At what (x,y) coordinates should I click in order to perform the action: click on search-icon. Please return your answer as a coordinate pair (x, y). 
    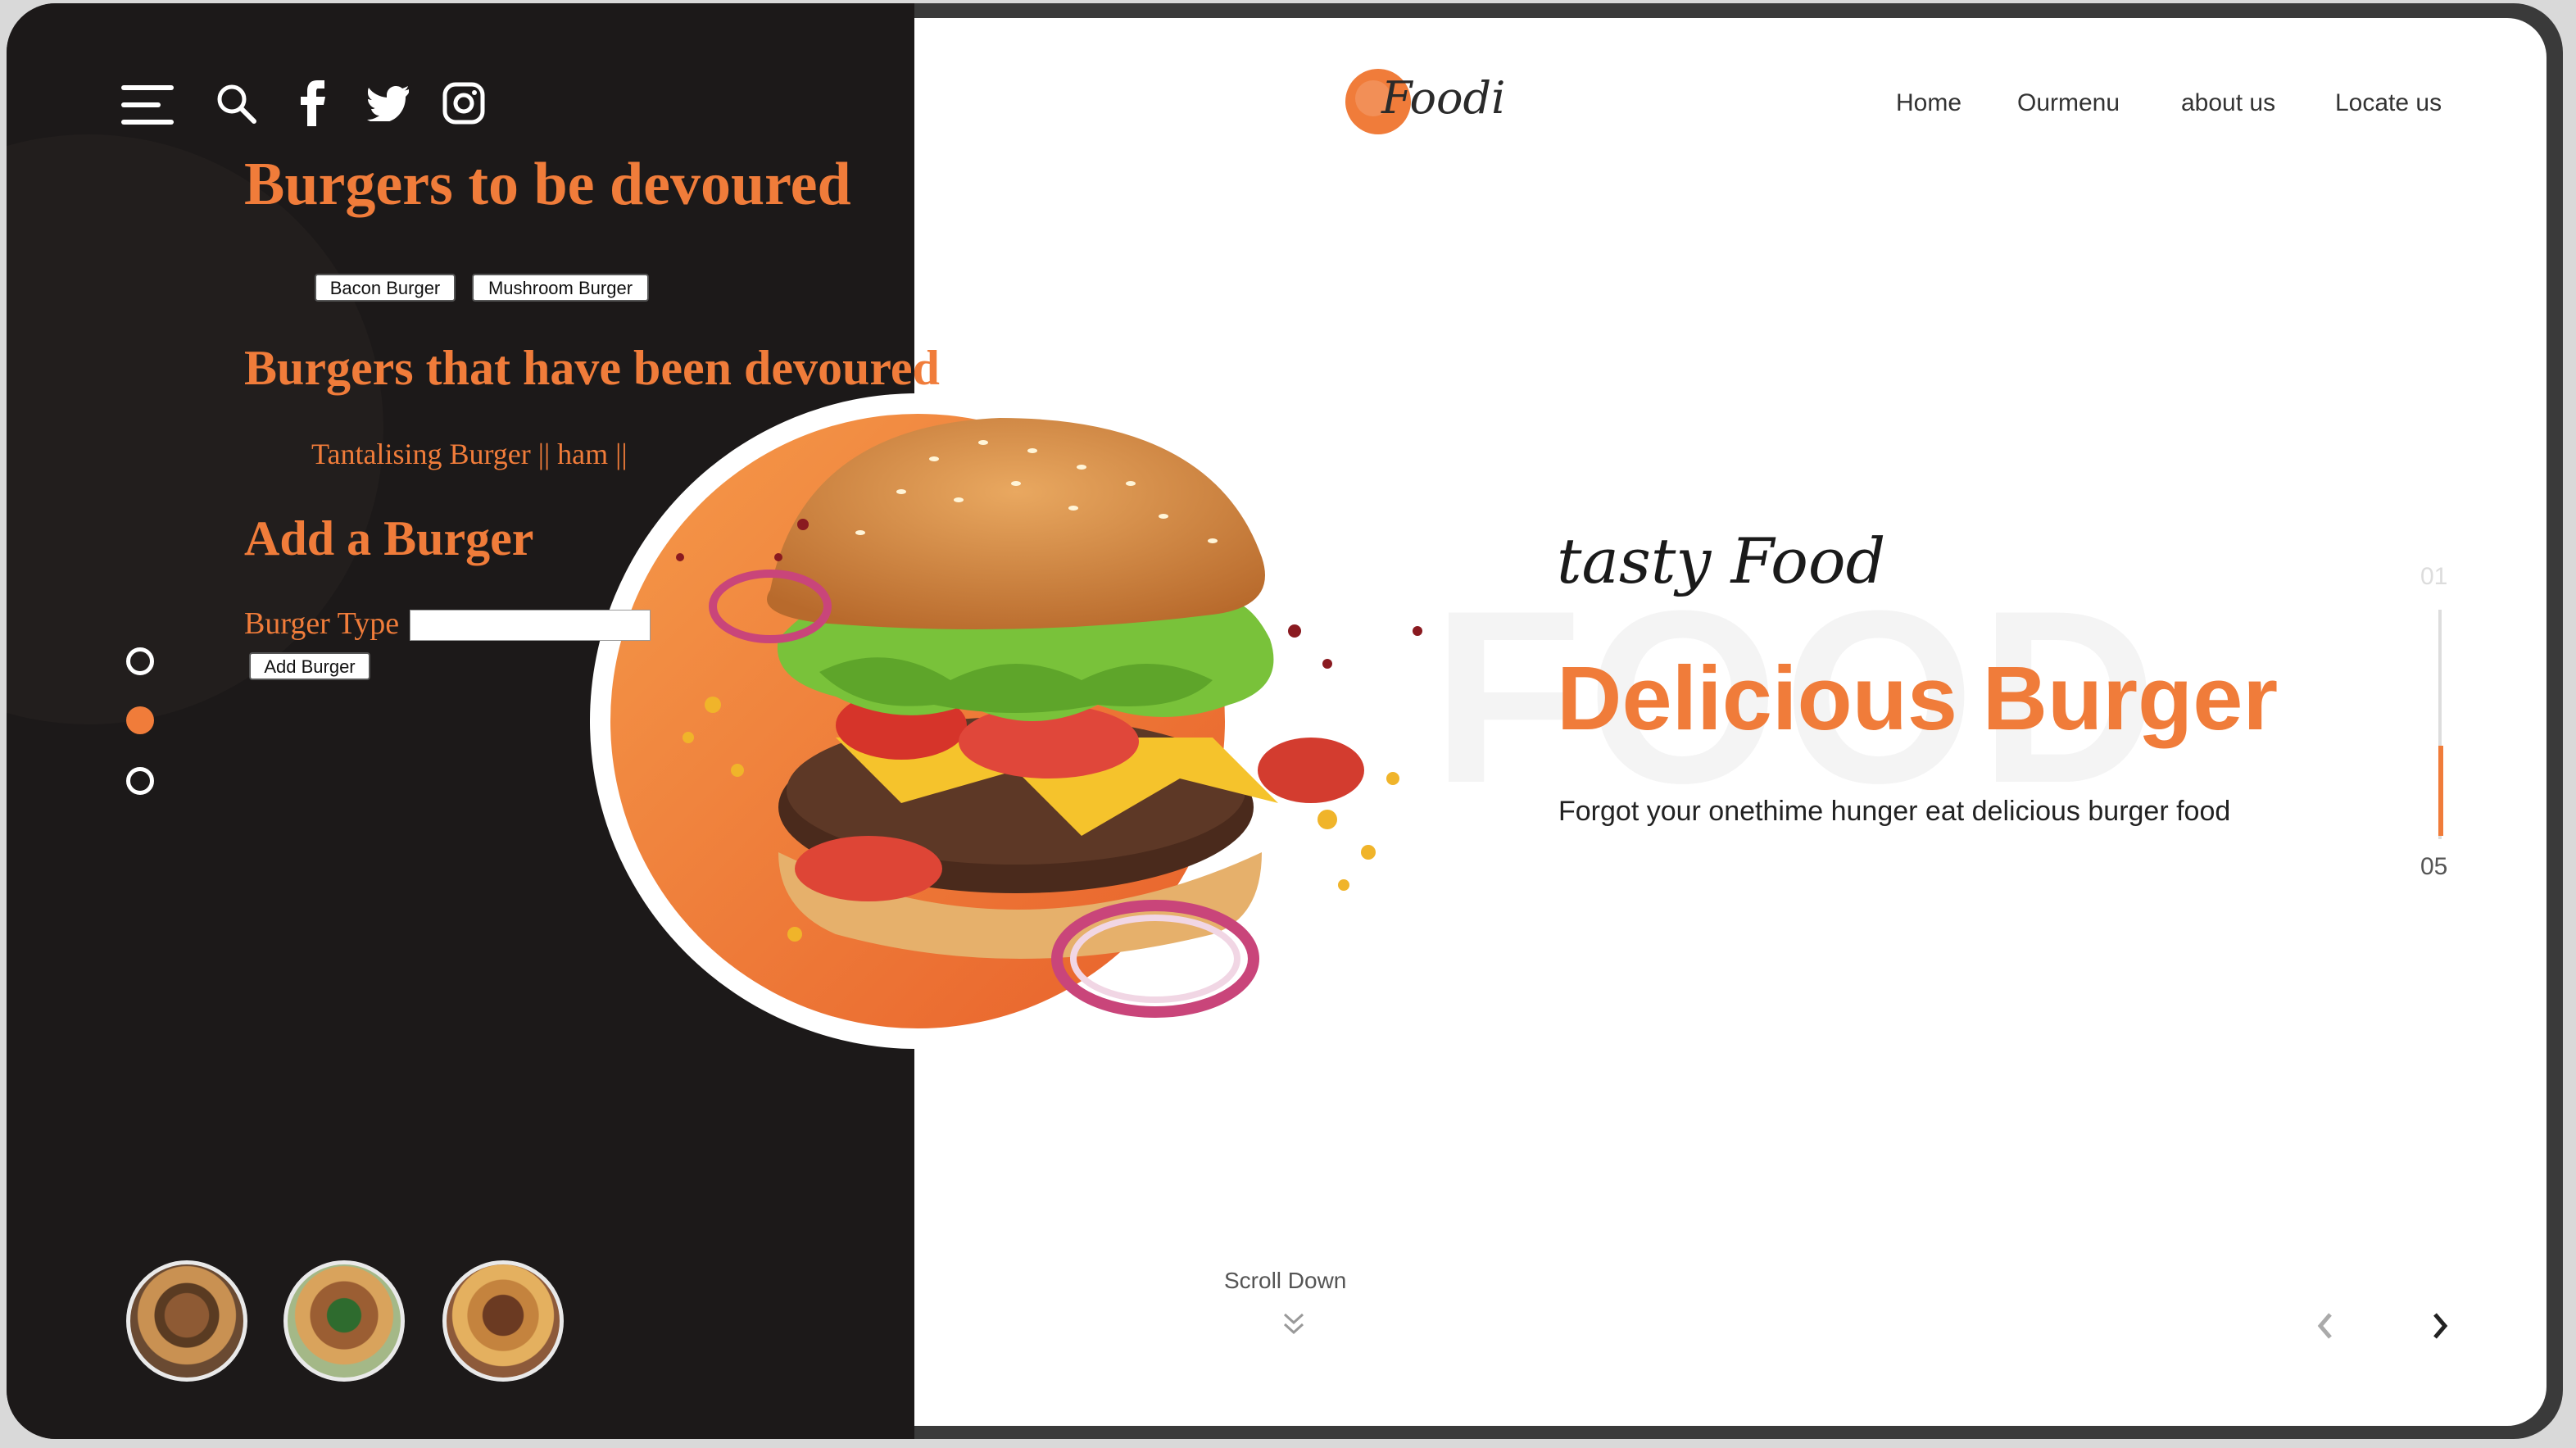
    Looking at the image, I should click on (236, 103).